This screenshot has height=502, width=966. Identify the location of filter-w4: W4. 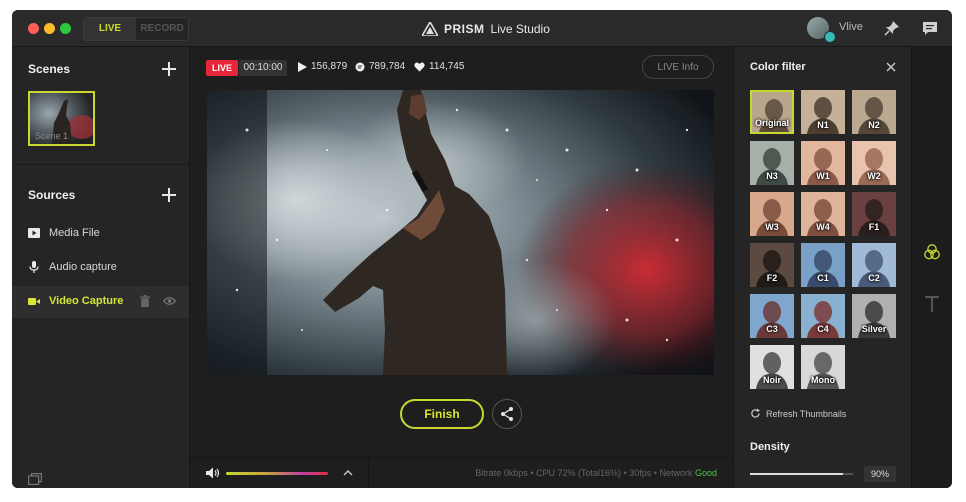
(823, 214).